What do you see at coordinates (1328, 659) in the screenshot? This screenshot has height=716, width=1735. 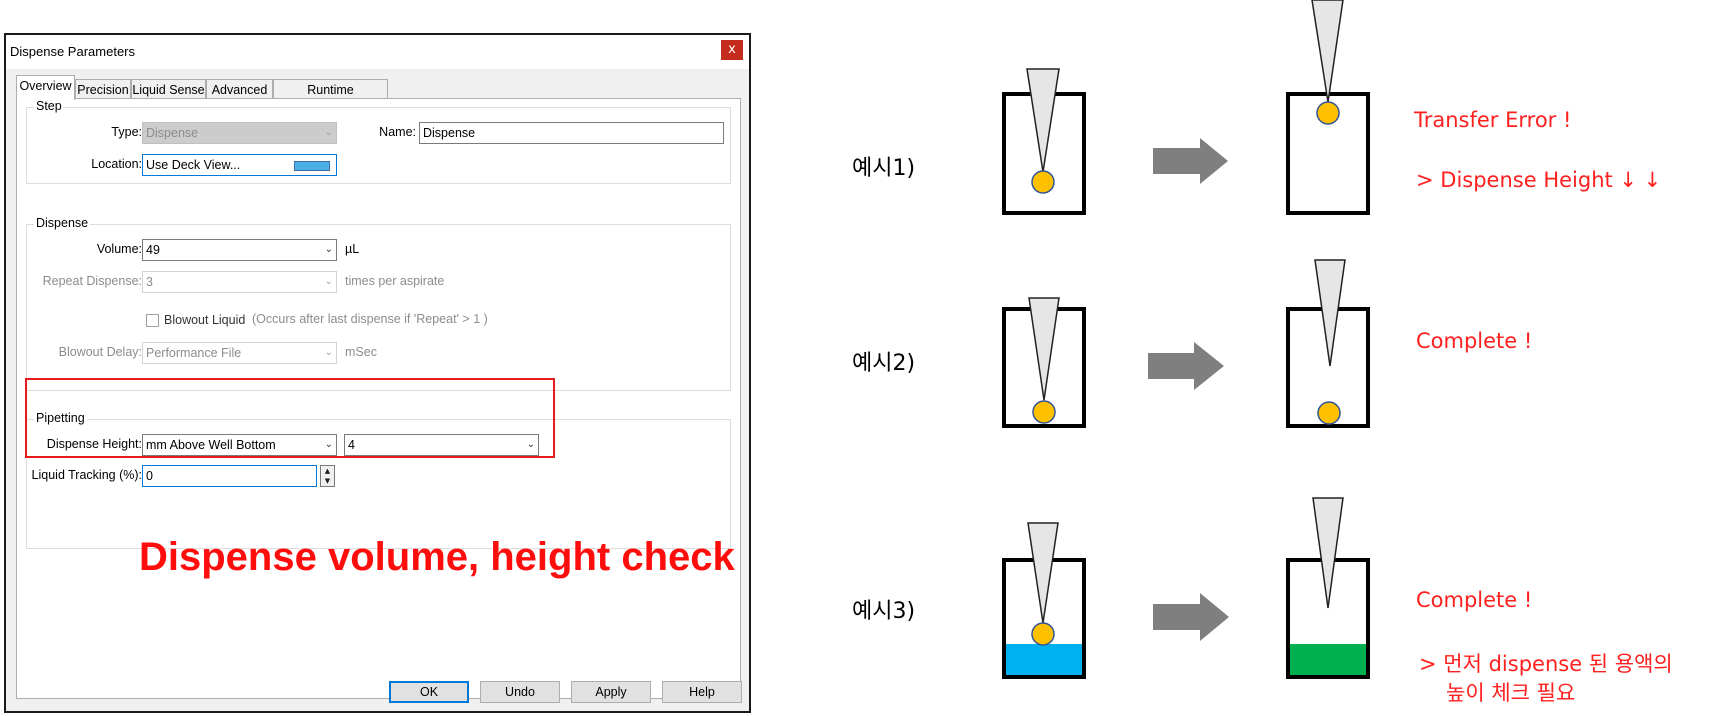 I see `liquid-layer-green` at bounding box center [1328, 659].